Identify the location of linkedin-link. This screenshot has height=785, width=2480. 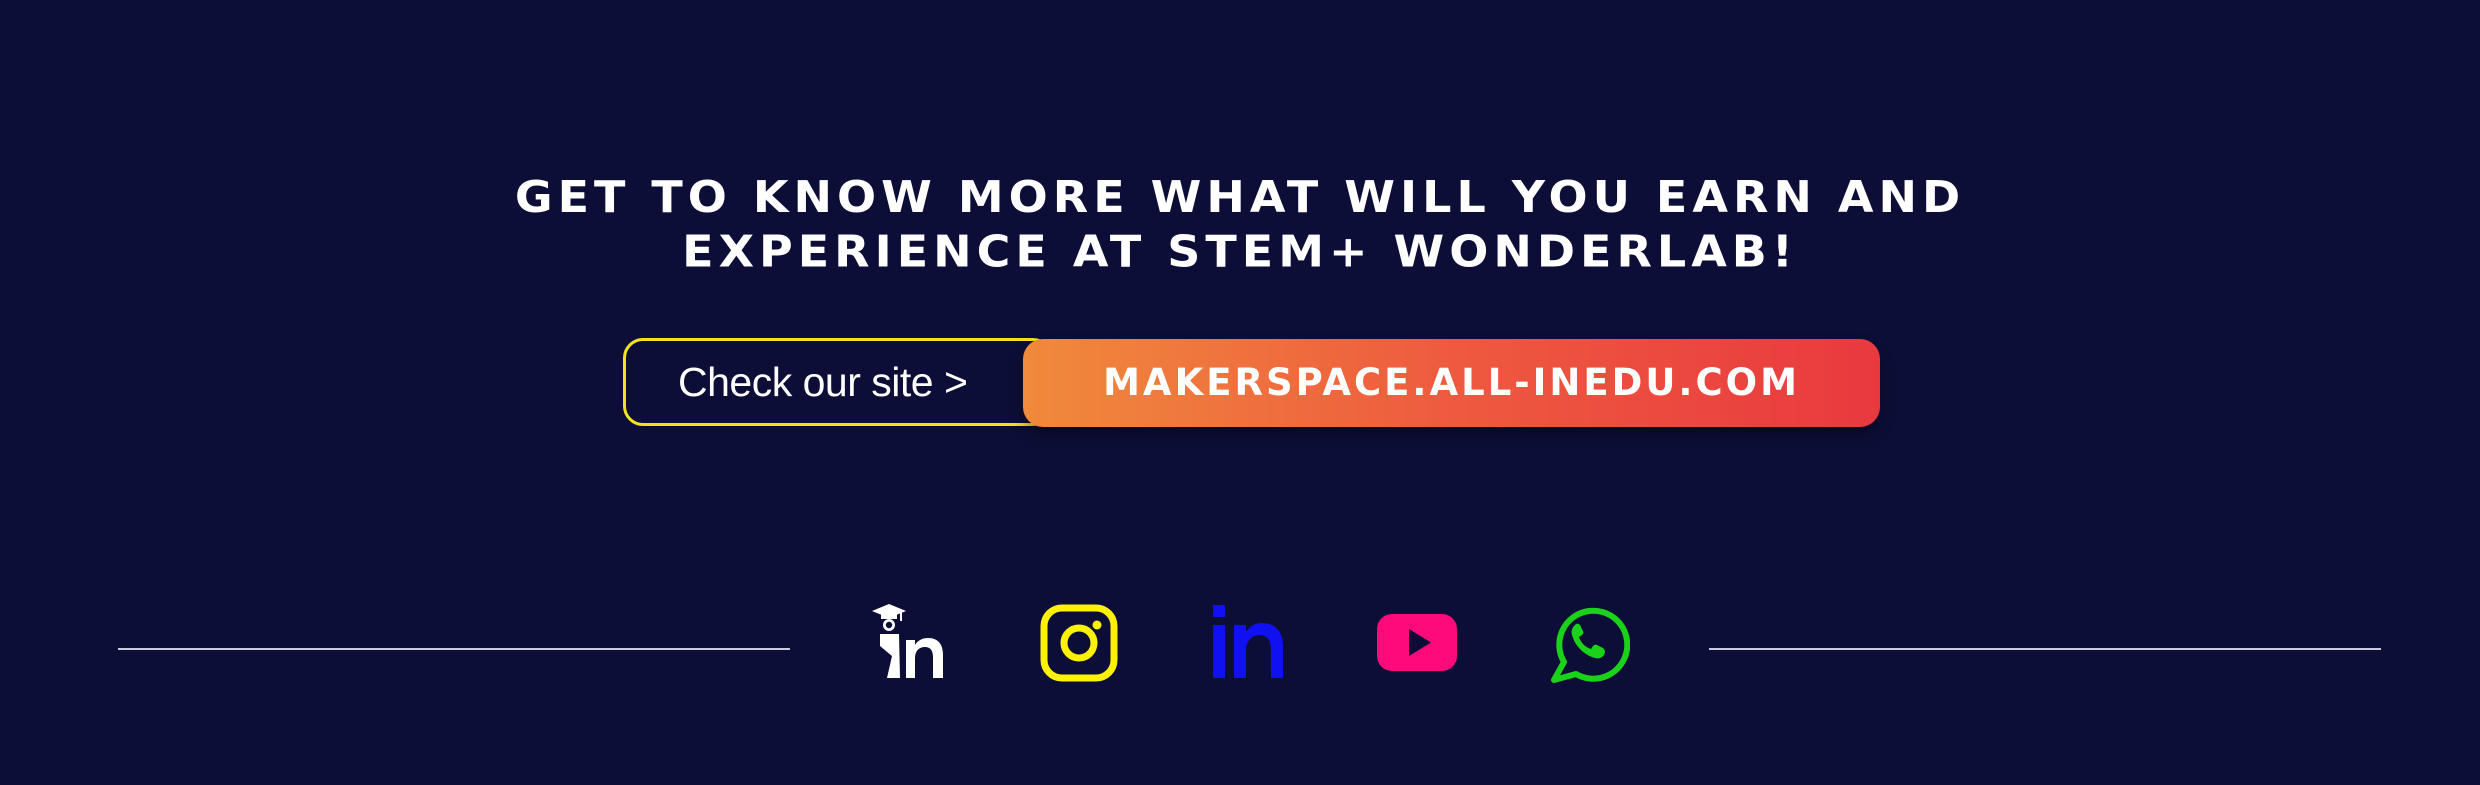
(1248, 642).